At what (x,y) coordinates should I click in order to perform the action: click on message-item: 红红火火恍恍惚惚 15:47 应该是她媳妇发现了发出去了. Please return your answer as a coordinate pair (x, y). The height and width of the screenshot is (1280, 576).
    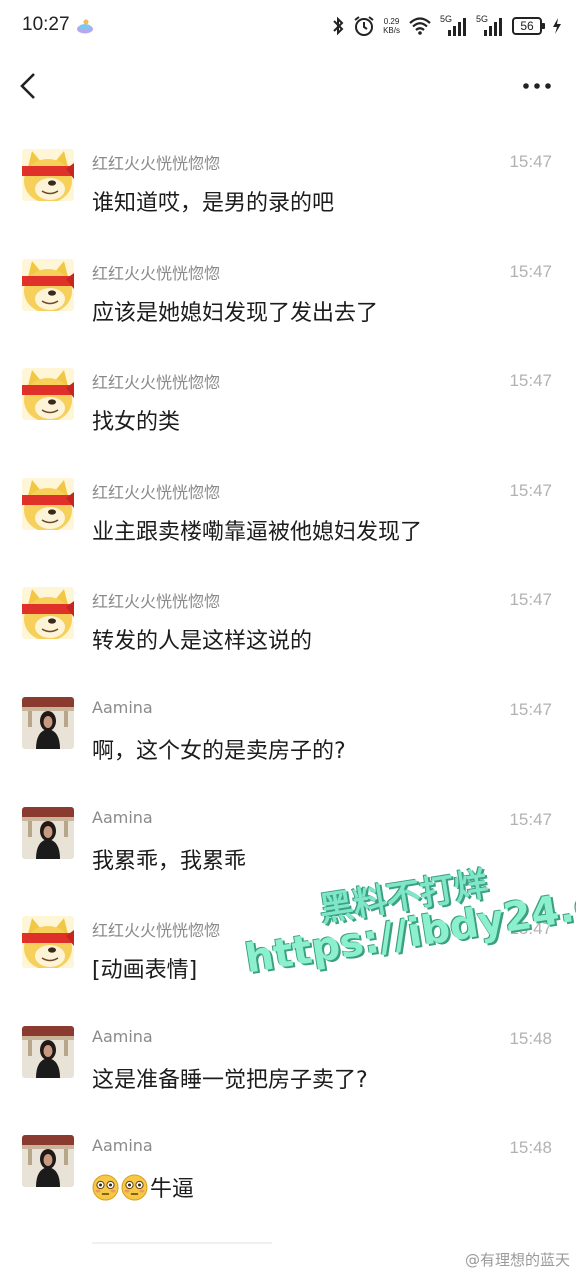
    Looking at the image, I should click on (288, 305).